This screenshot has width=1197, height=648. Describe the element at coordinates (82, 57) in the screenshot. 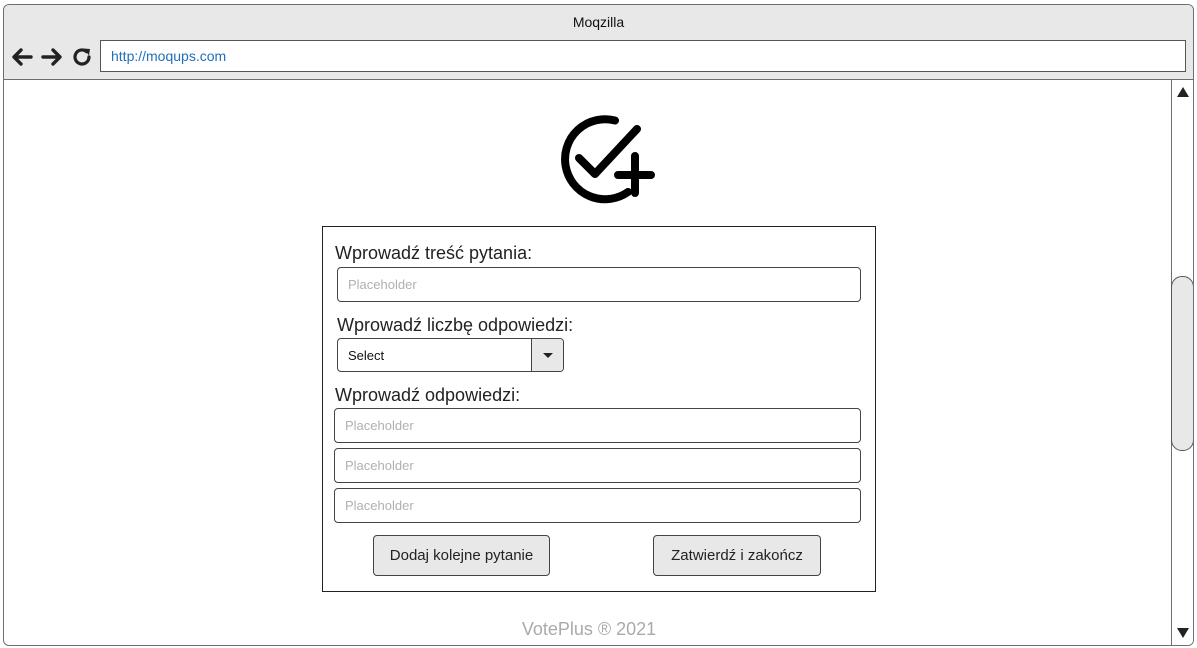

I see `reload-icon` at that location.